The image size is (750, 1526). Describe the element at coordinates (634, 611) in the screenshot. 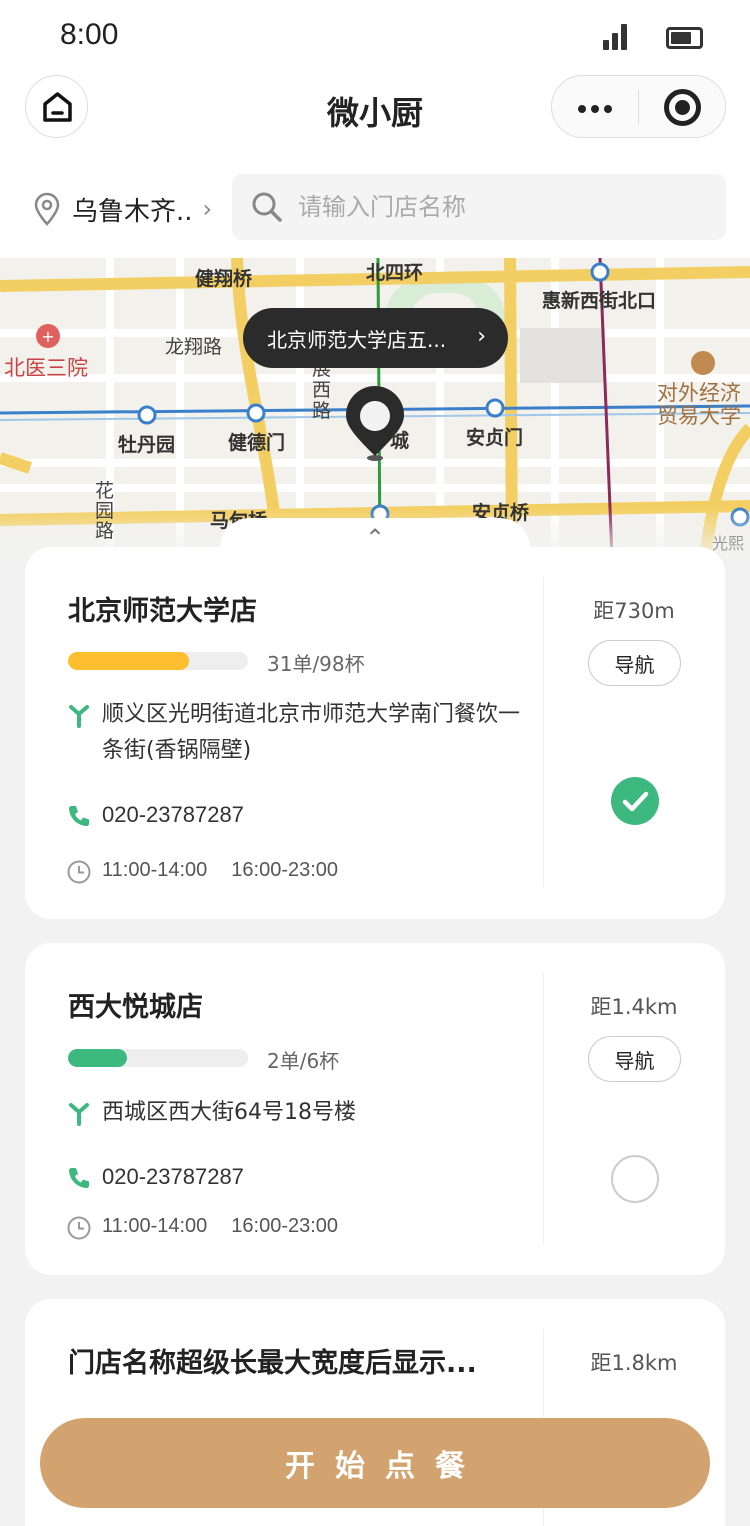

I see `store-distance: 距730m` at that location.